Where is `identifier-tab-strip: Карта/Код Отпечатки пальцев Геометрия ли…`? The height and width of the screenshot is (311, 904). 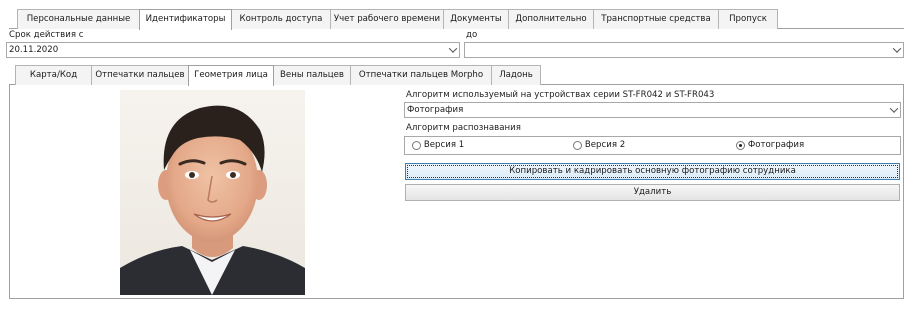 identifier-tab-strip: Карта/Код Отпечатки пальцев Геометрия ли… is located at coordinates (456, 75).